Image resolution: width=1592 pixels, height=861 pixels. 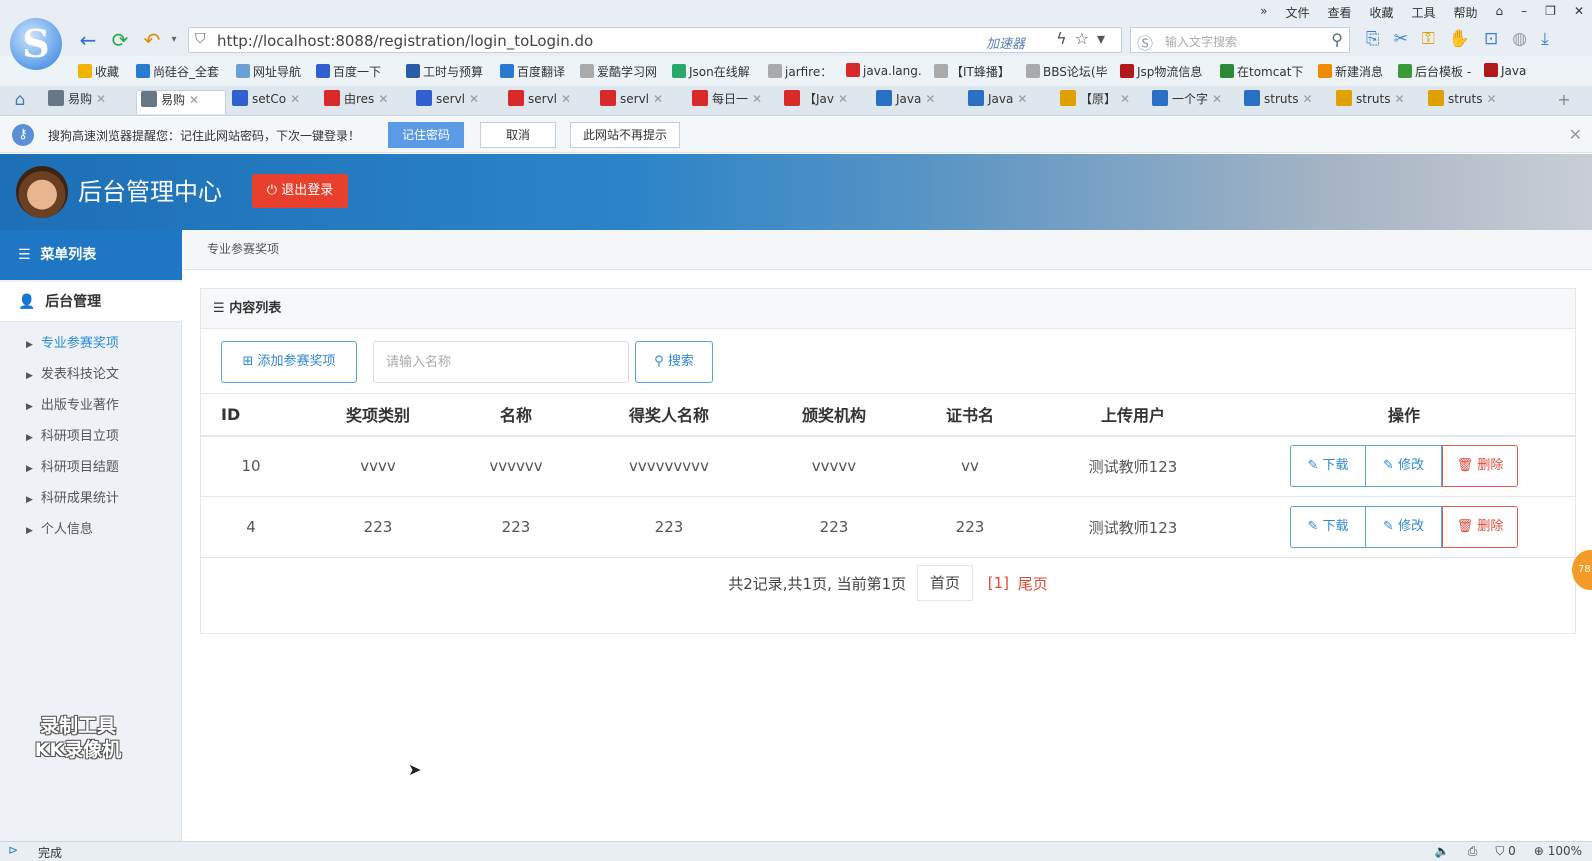 What do you see at coordinates (72, 341) in the screenshot?
I see `sidebar-item: ▶ 专业参赛奖项` at bounding box center [72, 341].